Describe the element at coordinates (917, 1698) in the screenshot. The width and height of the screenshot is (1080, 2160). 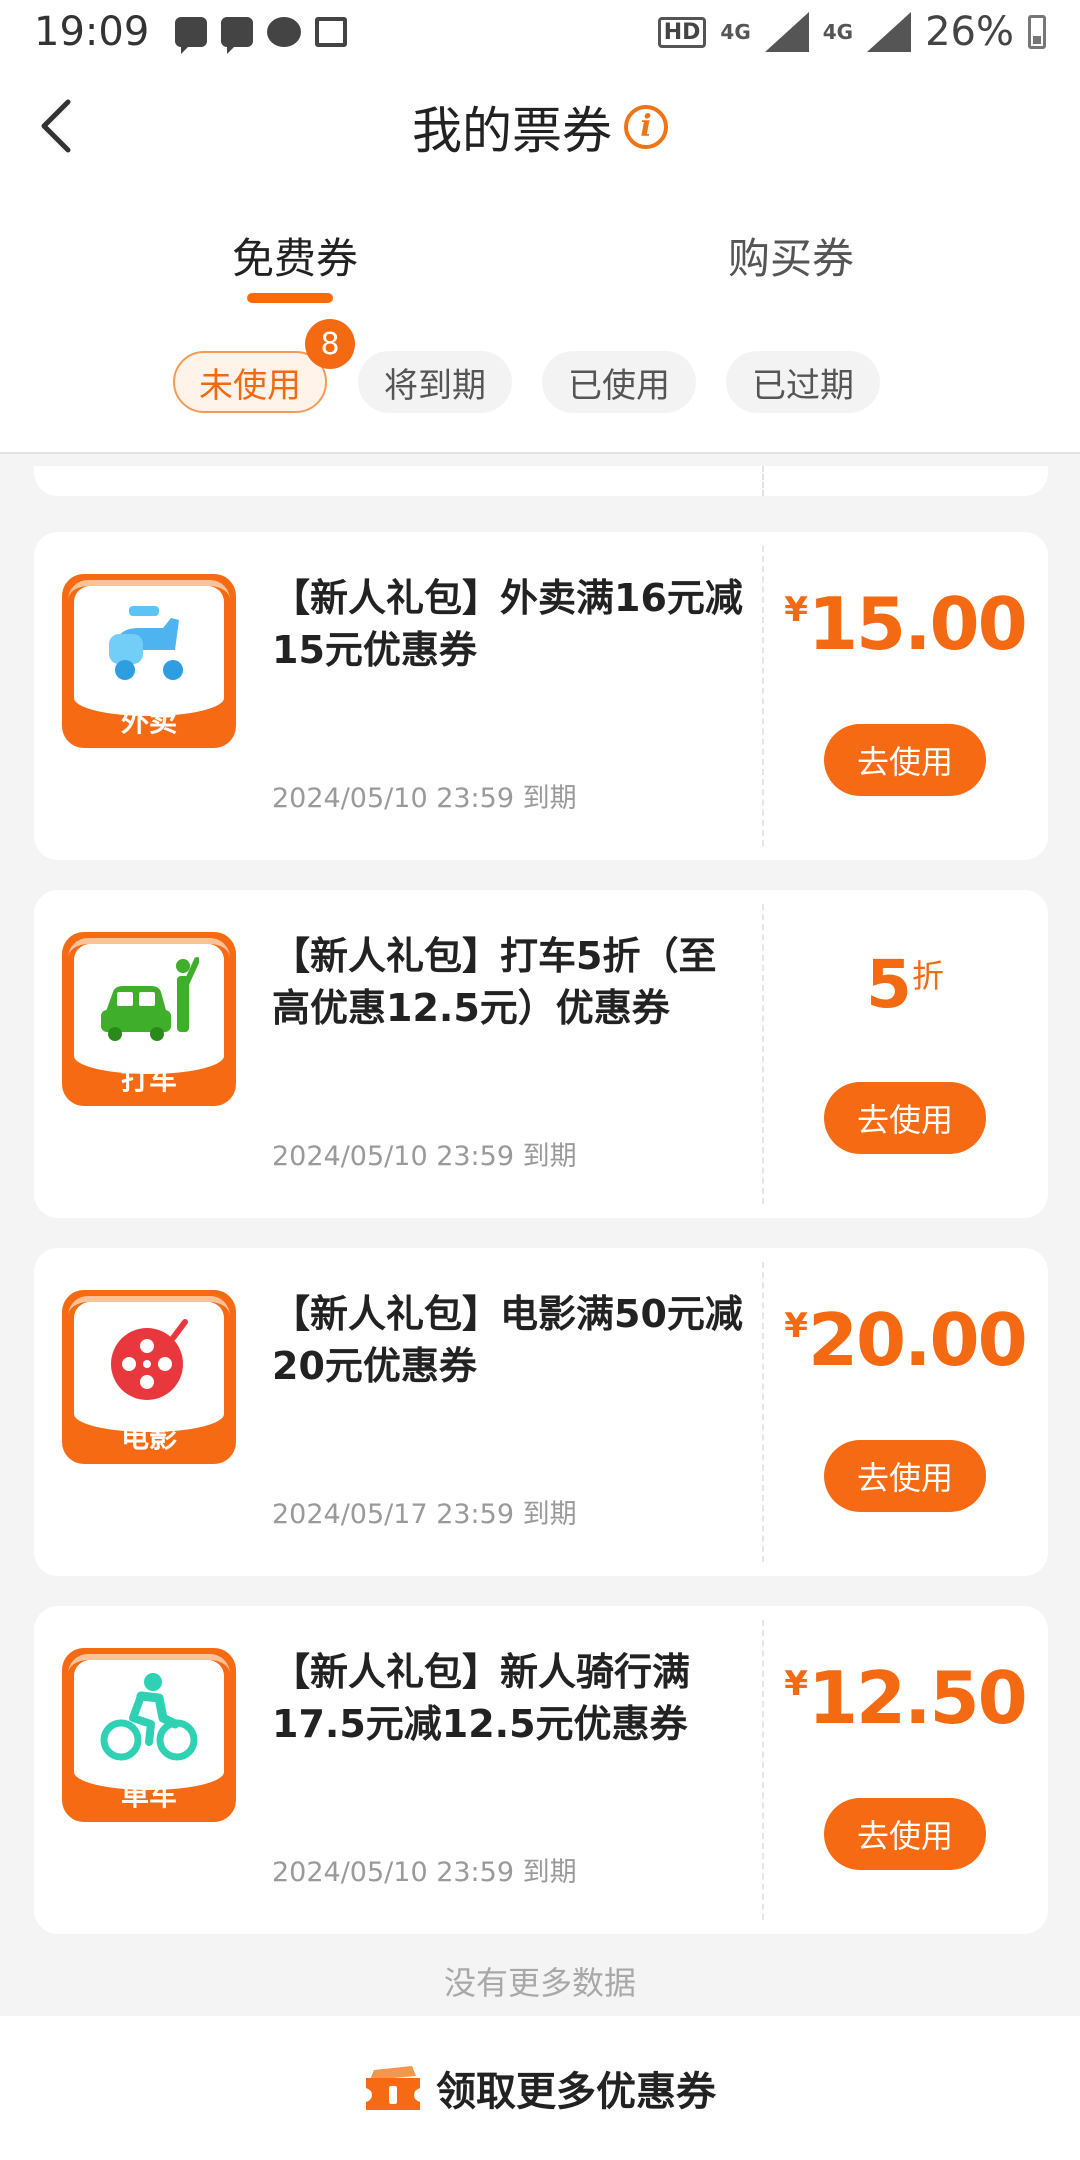
I see `coupon-amount: 12.50` at that location.